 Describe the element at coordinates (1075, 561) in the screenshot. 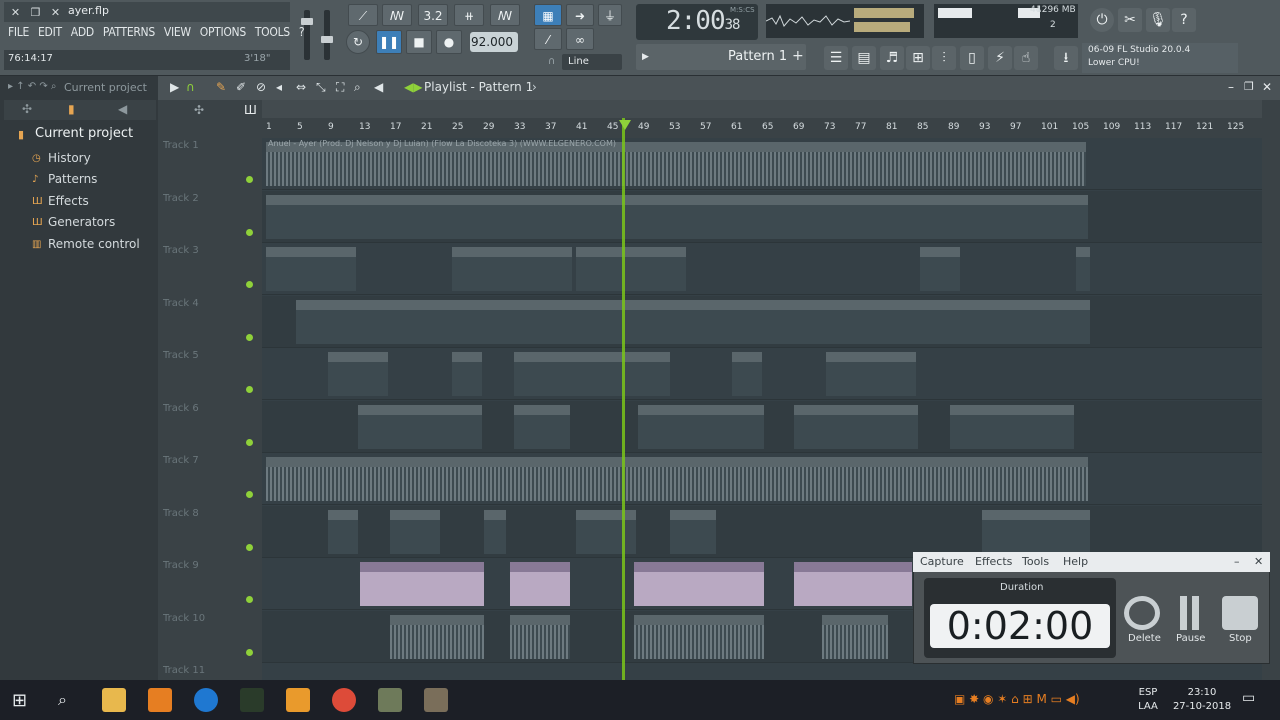

I see `recorder-menu-help: Help` at that location.